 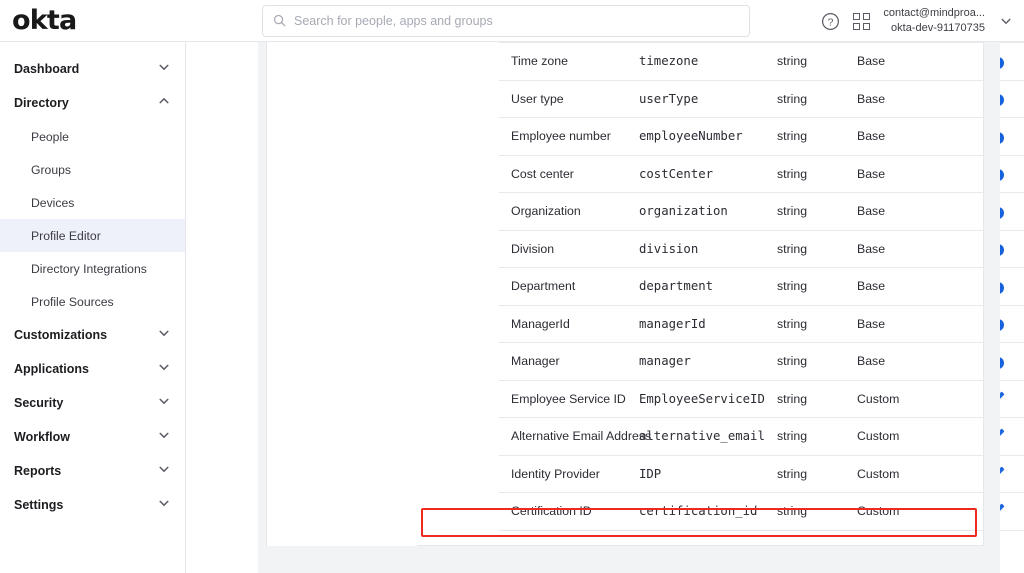 What do you see at coordinates (569, 174) in the screenshot?
I see `attribute-display-name: Cost center` at bounding box center [569, 174].